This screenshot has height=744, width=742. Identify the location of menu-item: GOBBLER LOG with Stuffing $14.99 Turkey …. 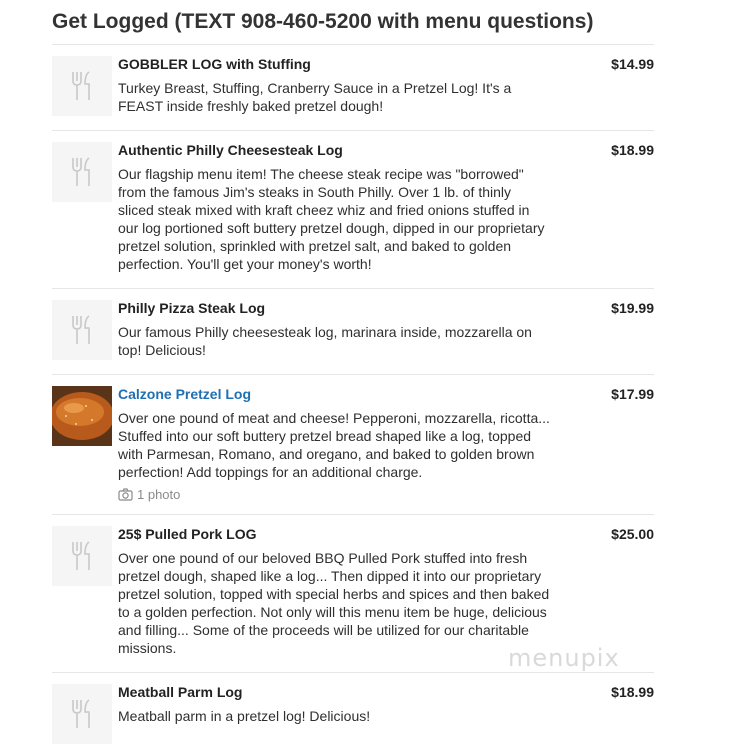
(353, 87).